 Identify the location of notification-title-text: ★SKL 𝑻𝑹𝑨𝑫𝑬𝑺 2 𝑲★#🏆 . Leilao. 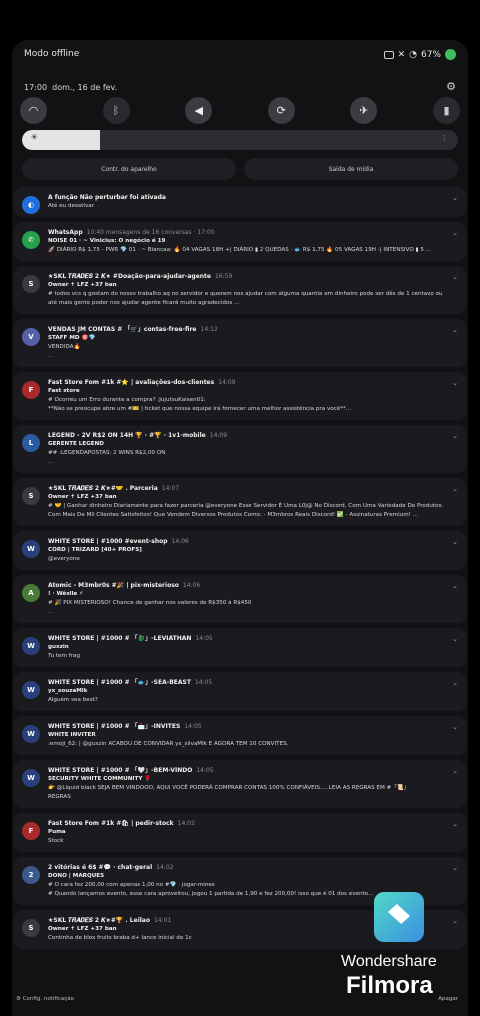
(99, 920).